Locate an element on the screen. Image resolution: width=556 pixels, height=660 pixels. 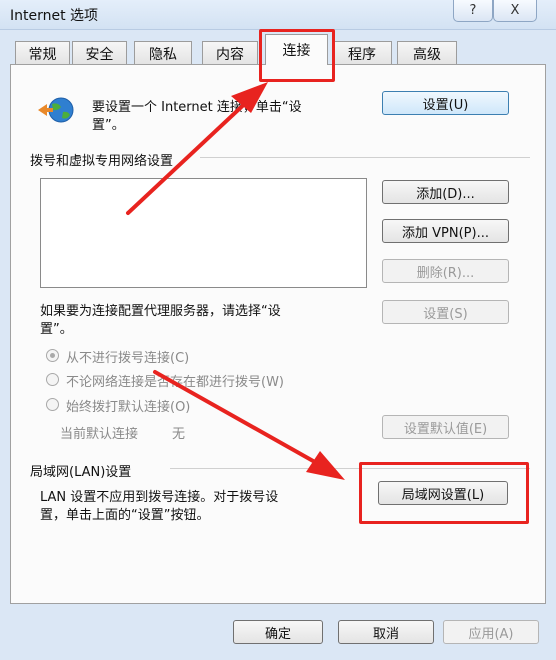
radio-never-dial is located at coordinates (52, 355).